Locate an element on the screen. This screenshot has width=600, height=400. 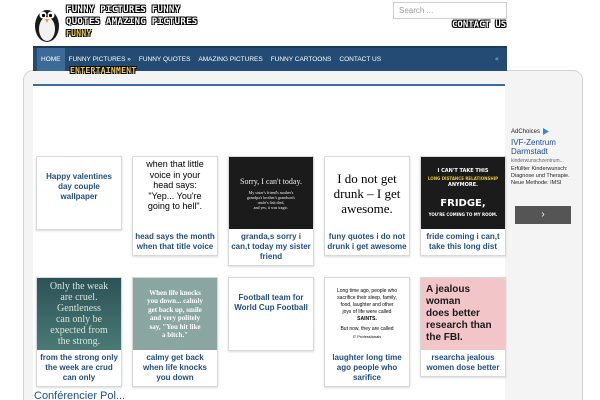
thumb-text-line: and yes, it was tragic. is located at coordinates (271, 207).